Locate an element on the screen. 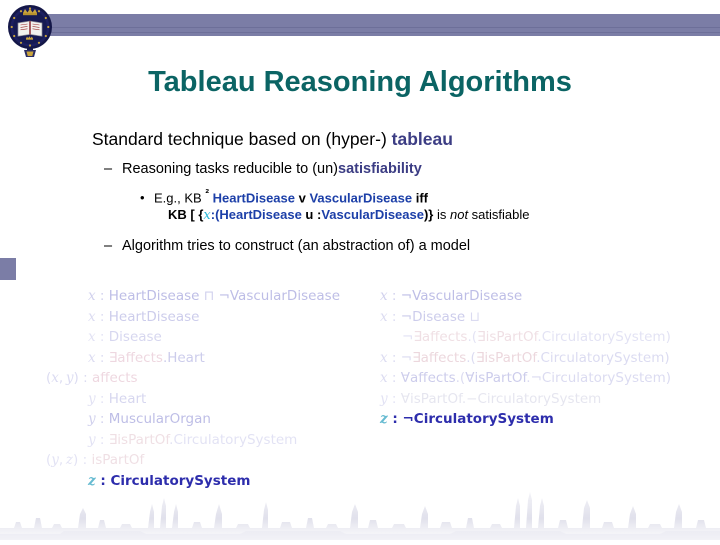 The height and width of the screenshot is (545, 720). level2-highlight: satisfiability is located at coordinates (380, 169).